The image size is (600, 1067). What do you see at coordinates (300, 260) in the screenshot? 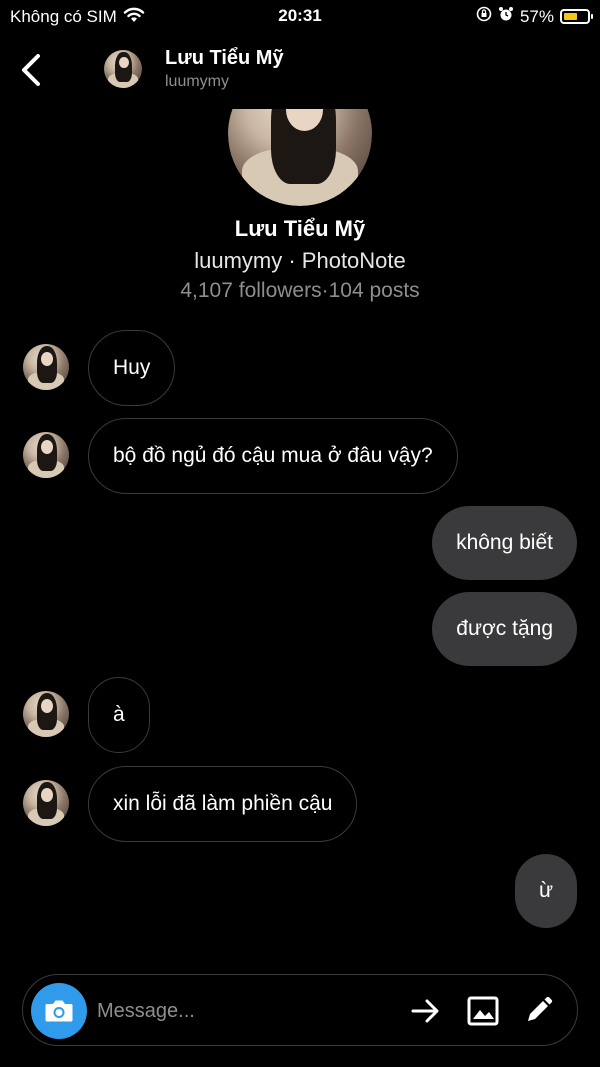
I see `profile-subtitle: luumymy · PhotoNote` at bounding box center [300, 260].